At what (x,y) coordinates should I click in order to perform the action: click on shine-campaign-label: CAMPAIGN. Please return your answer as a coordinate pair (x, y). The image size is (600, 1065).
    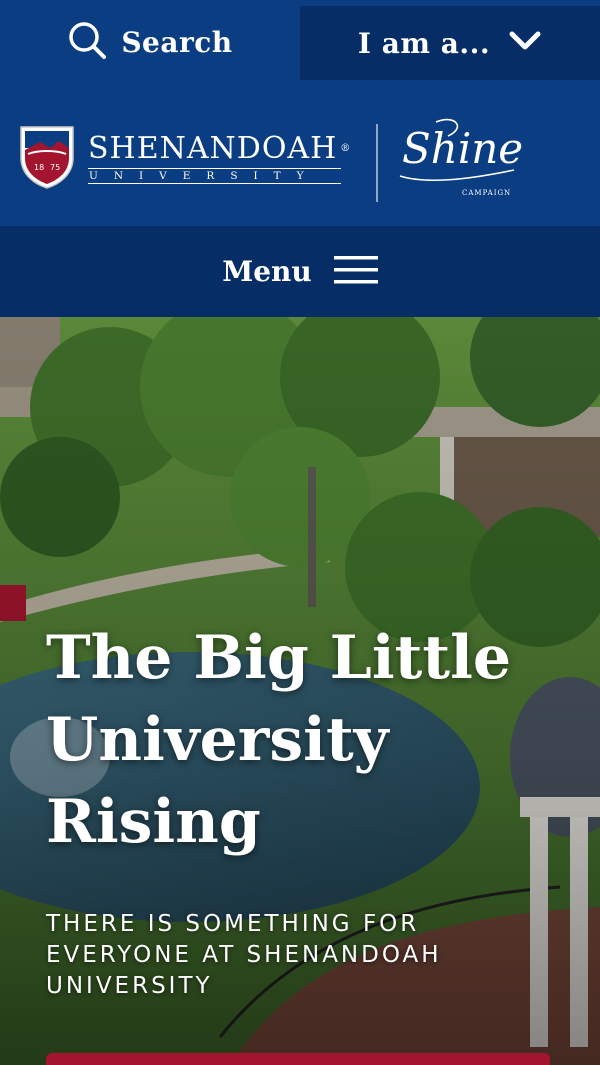
    Looking at the image, I should click on (487, 193).